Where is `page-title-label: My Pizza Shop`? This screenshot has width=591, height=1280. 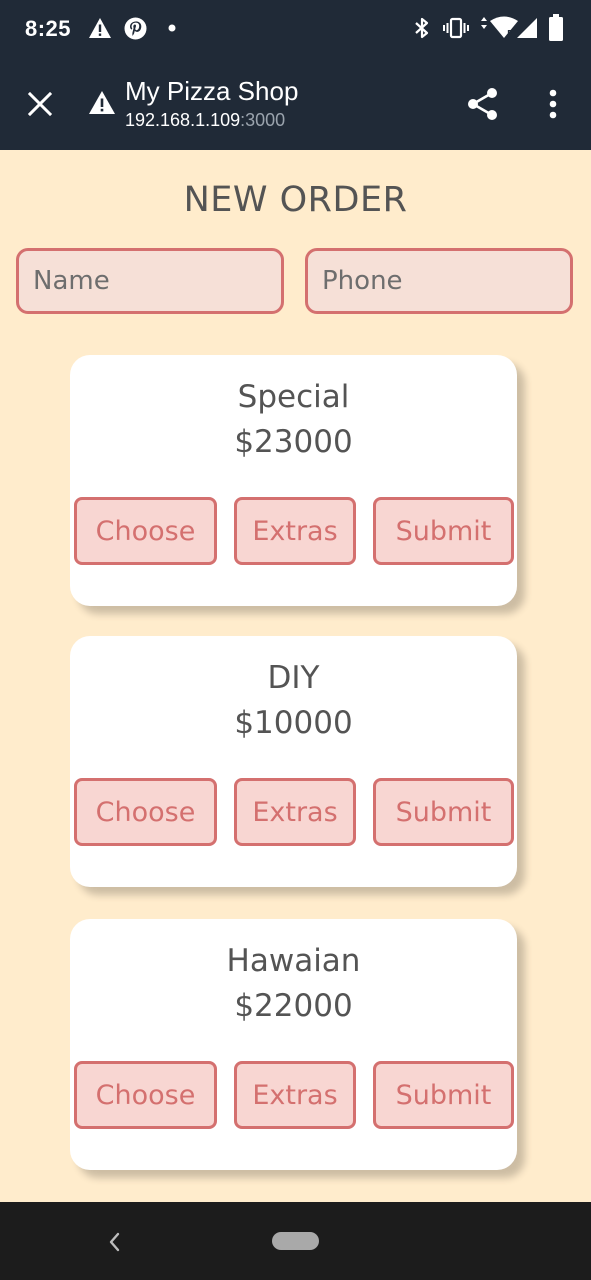
page-title-label: My Pizza Shop is located at coordinates (212, 91).